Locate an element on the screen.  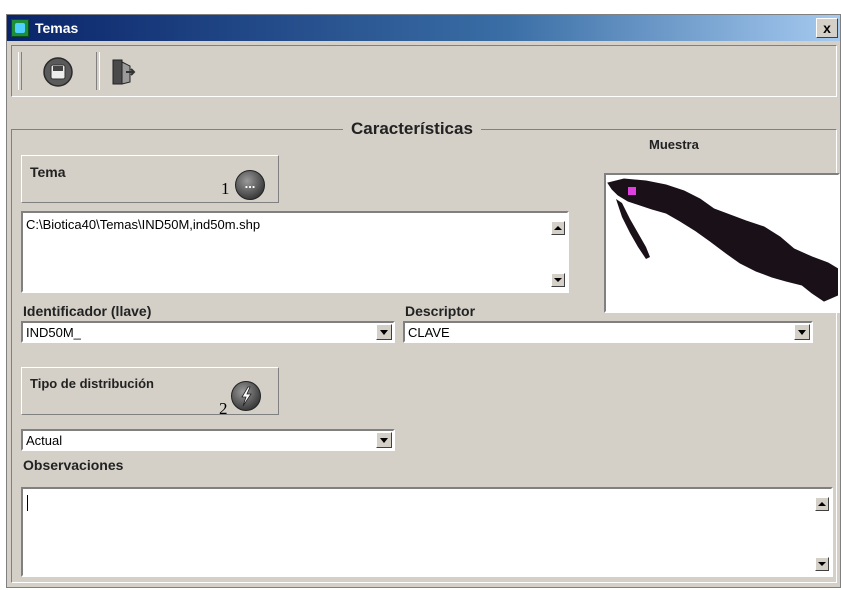
observaciones-label: Observaciones is located at coordinates (73, 465).